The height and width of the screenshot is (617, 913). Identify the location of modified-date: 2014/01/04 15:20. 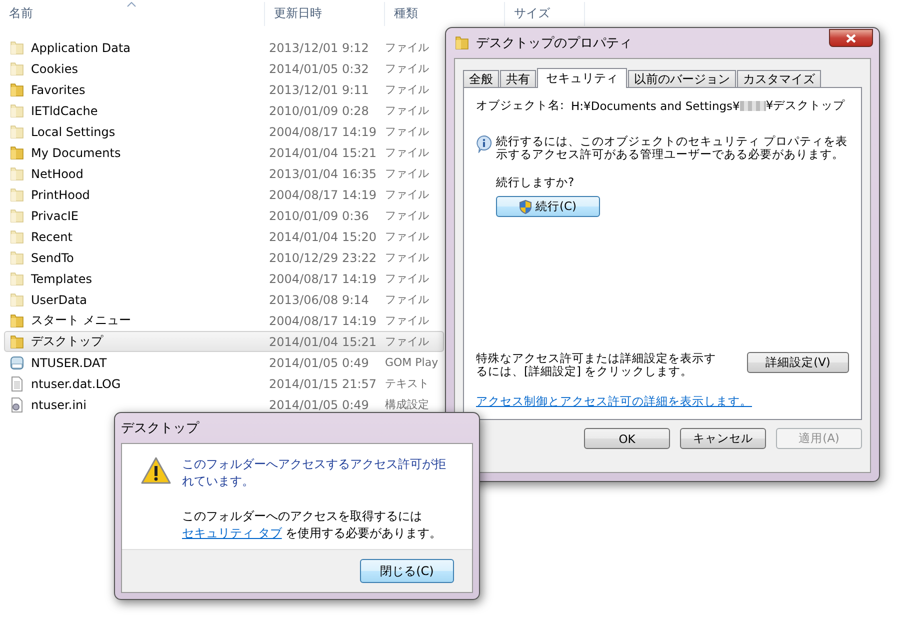
(323, 237).